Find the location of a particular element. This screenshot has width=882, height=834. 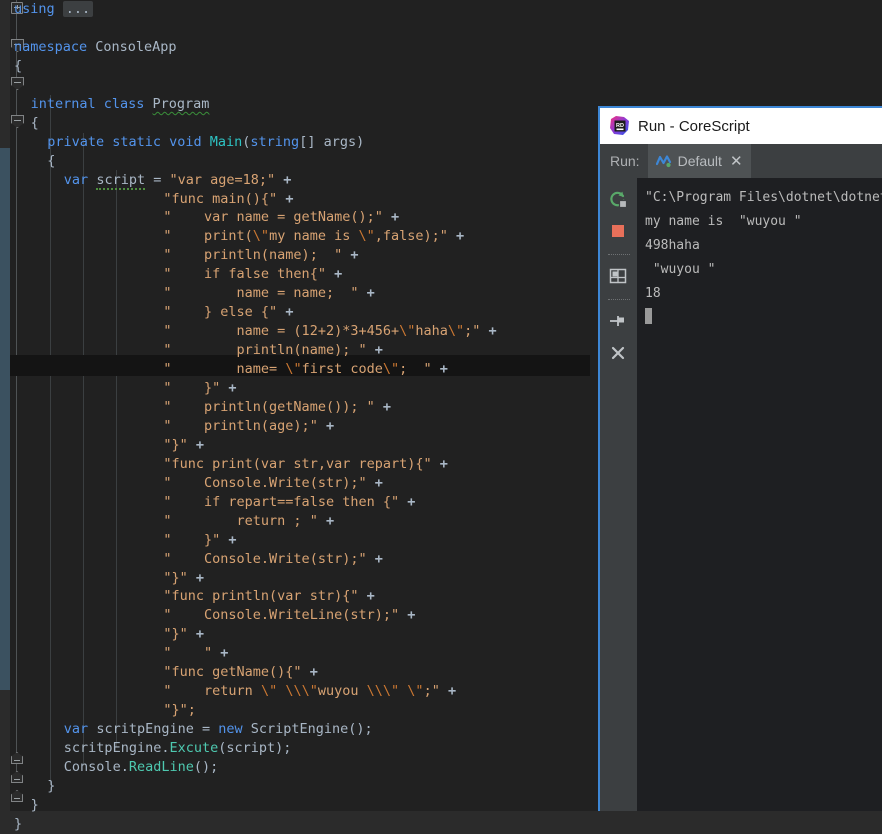

code-token: "}" is located at coordinates (175, 634).